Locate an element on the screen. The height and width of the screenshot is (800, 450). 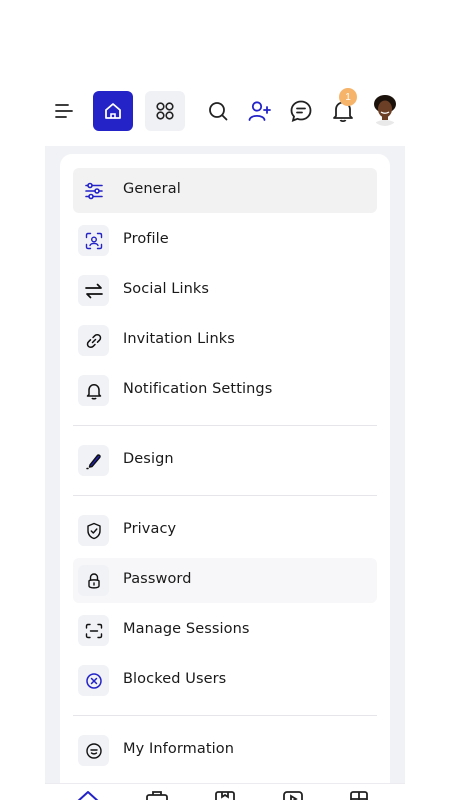
menu-item-label: Privacy is located at coordinates (150, 529).